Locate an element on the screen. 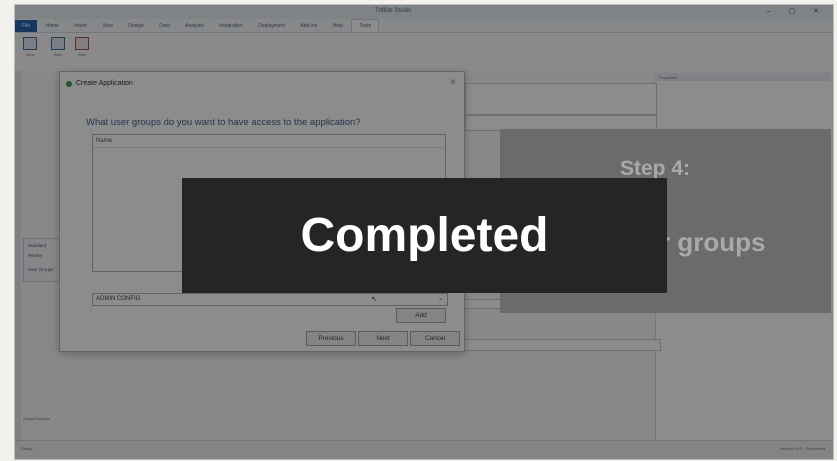 This screenshot has height=461, width=837. step-subtitle: r groups is located at coordinates (713, 242).